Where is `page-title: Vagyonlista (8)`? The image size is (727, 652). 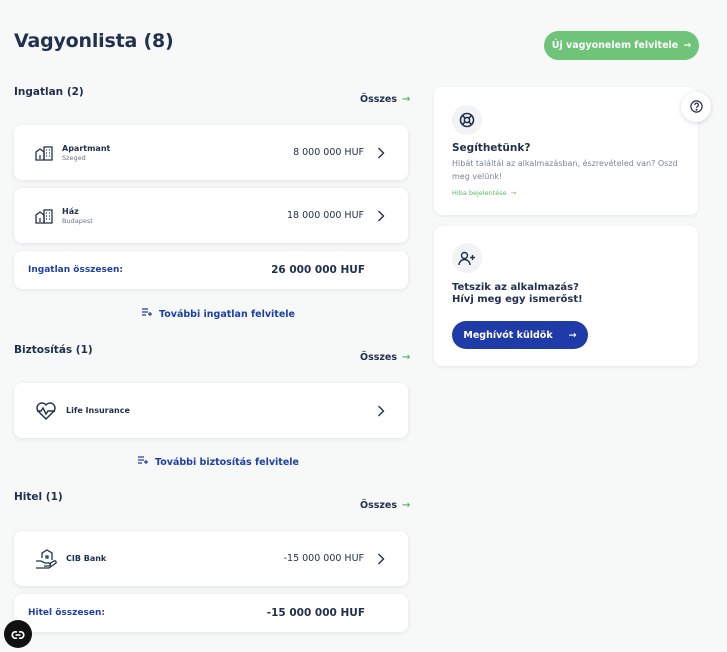 page-title: Vagyonlista (8) is located at coordinates (94, 41).